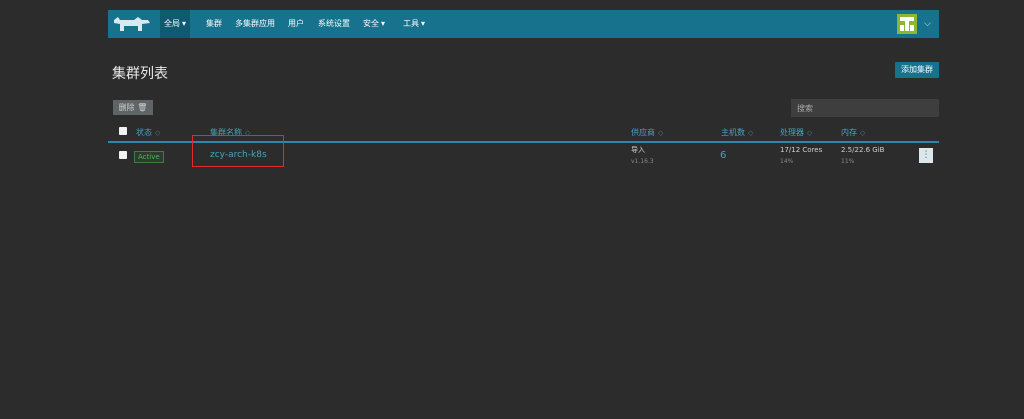 The height and width of the screenshot is (419, 1024). I want to click on add-cluster-button: 添加集群, so click(917, 70).